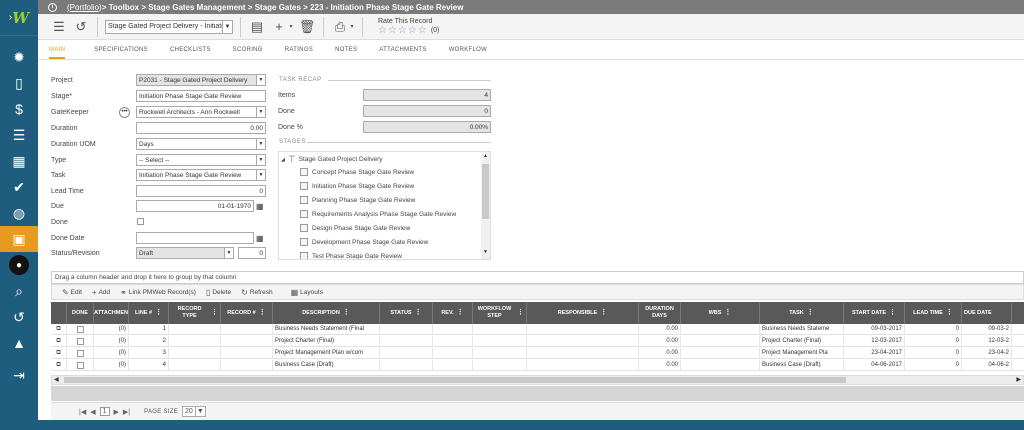 Image resolution: width=1024 pixels, height=430 pixels. Describe the element at coordinates (257, 27) in the screenshot. I see `save-icon: ▤` at that location.